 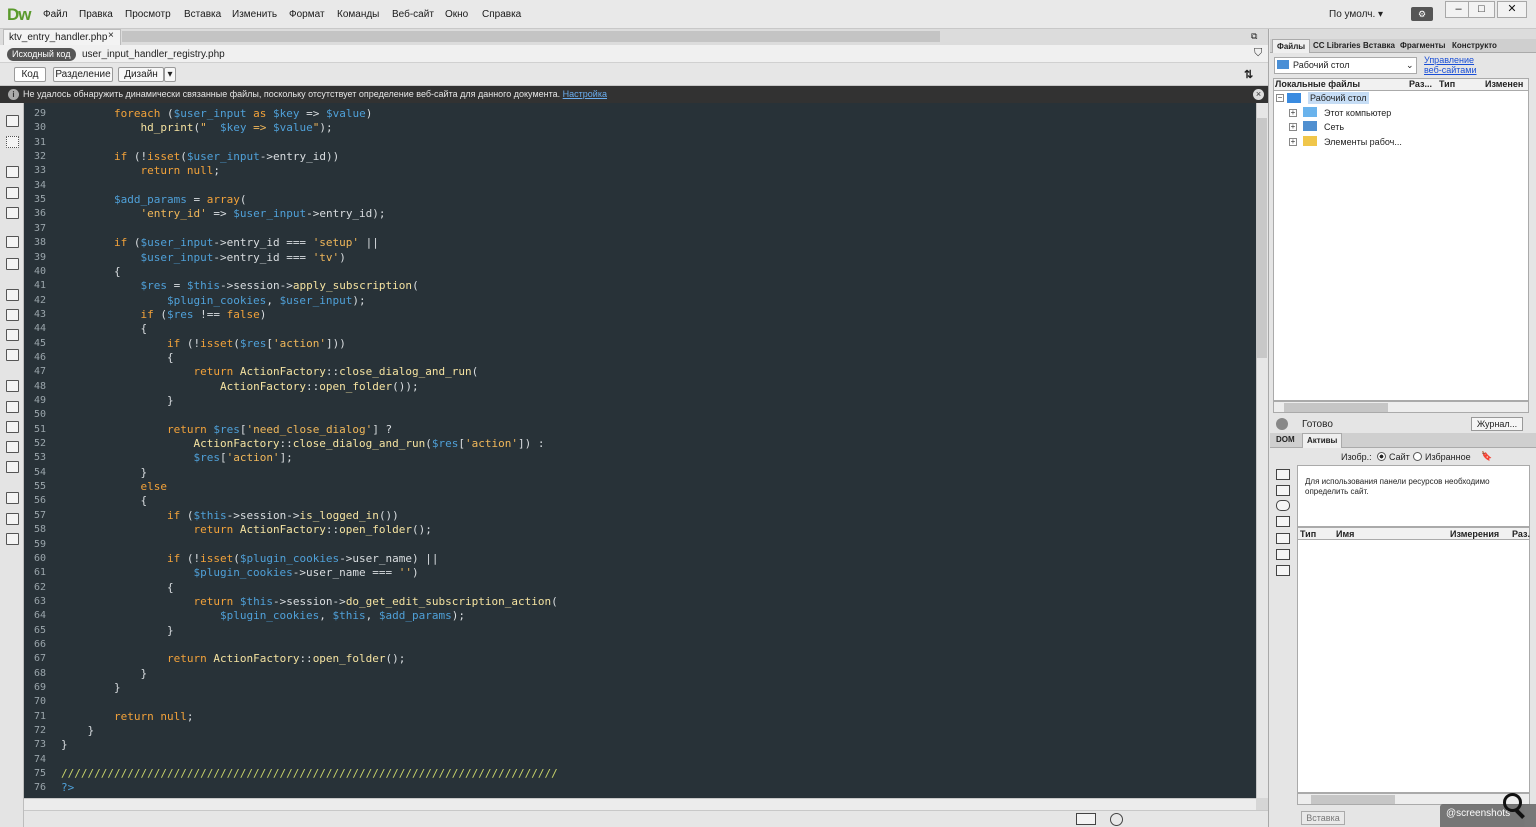 What do you see at coordinates (1282, 424) in the screenshot?
I see `connect-icon` at bounding box center [1282, 424].